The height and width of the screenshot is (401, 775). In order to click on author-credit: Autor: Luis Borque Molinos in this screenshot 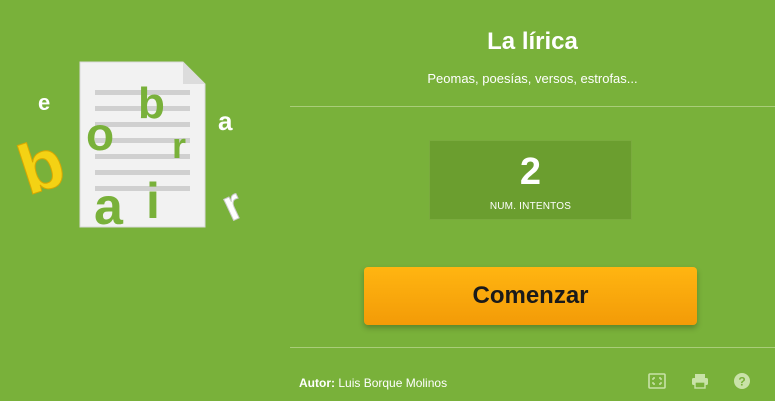, I will do `click(373, 383)`.